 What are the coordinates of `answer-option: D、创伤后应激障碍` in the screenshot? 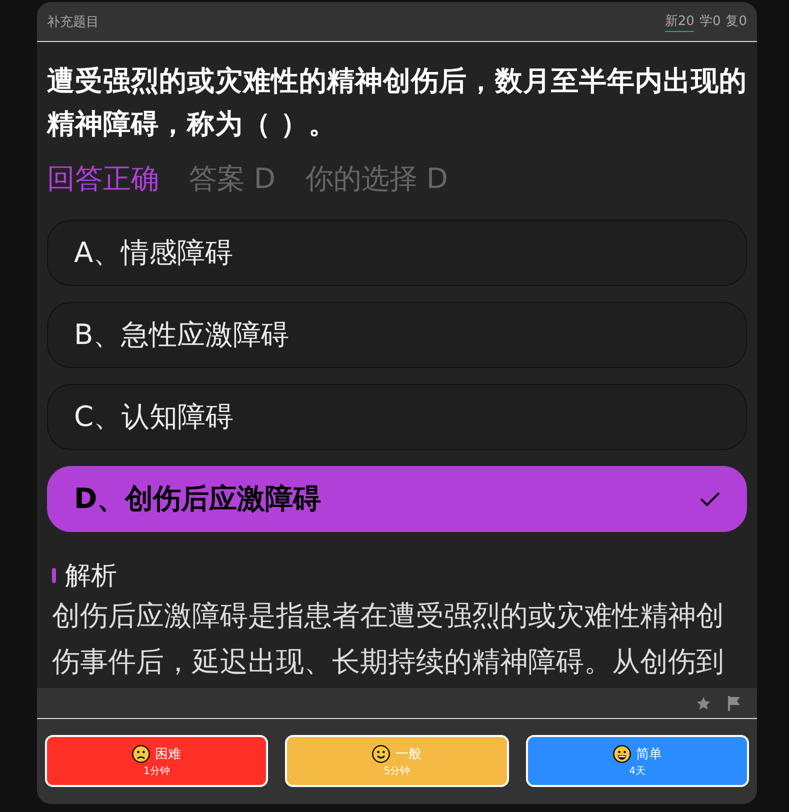 It's located at (397, 499).